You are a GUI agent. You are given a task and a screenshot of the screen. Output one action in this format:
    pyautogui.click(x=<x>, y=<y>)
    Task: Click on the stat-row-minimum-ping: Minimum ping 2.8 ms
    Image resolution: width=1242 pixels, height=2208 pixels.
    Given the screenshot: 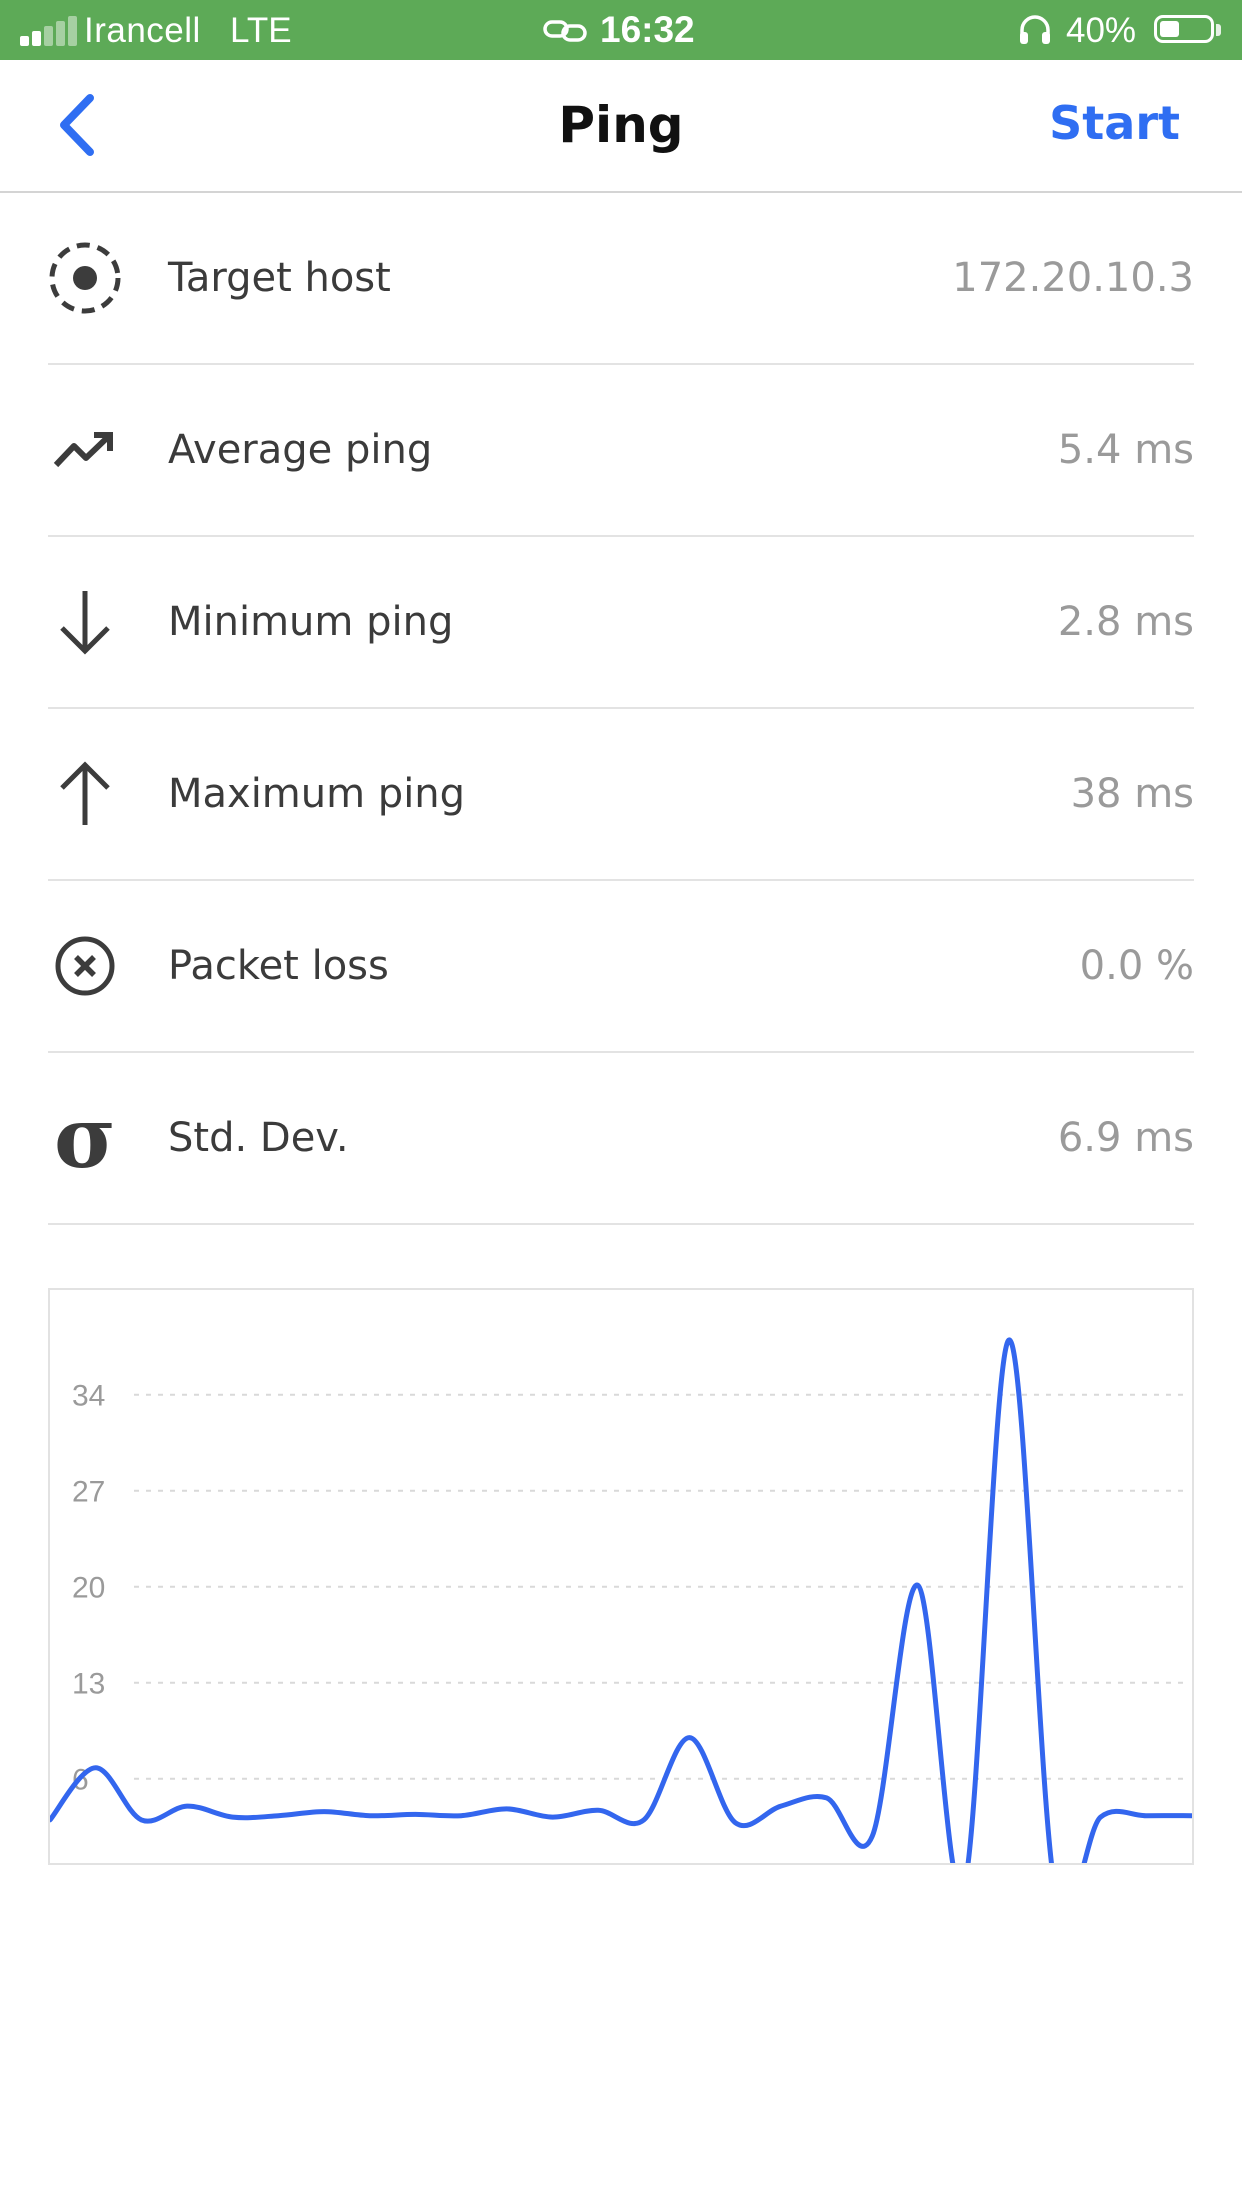 What is the action you would take?
    pyautogui.click(x=621, y=623)
    